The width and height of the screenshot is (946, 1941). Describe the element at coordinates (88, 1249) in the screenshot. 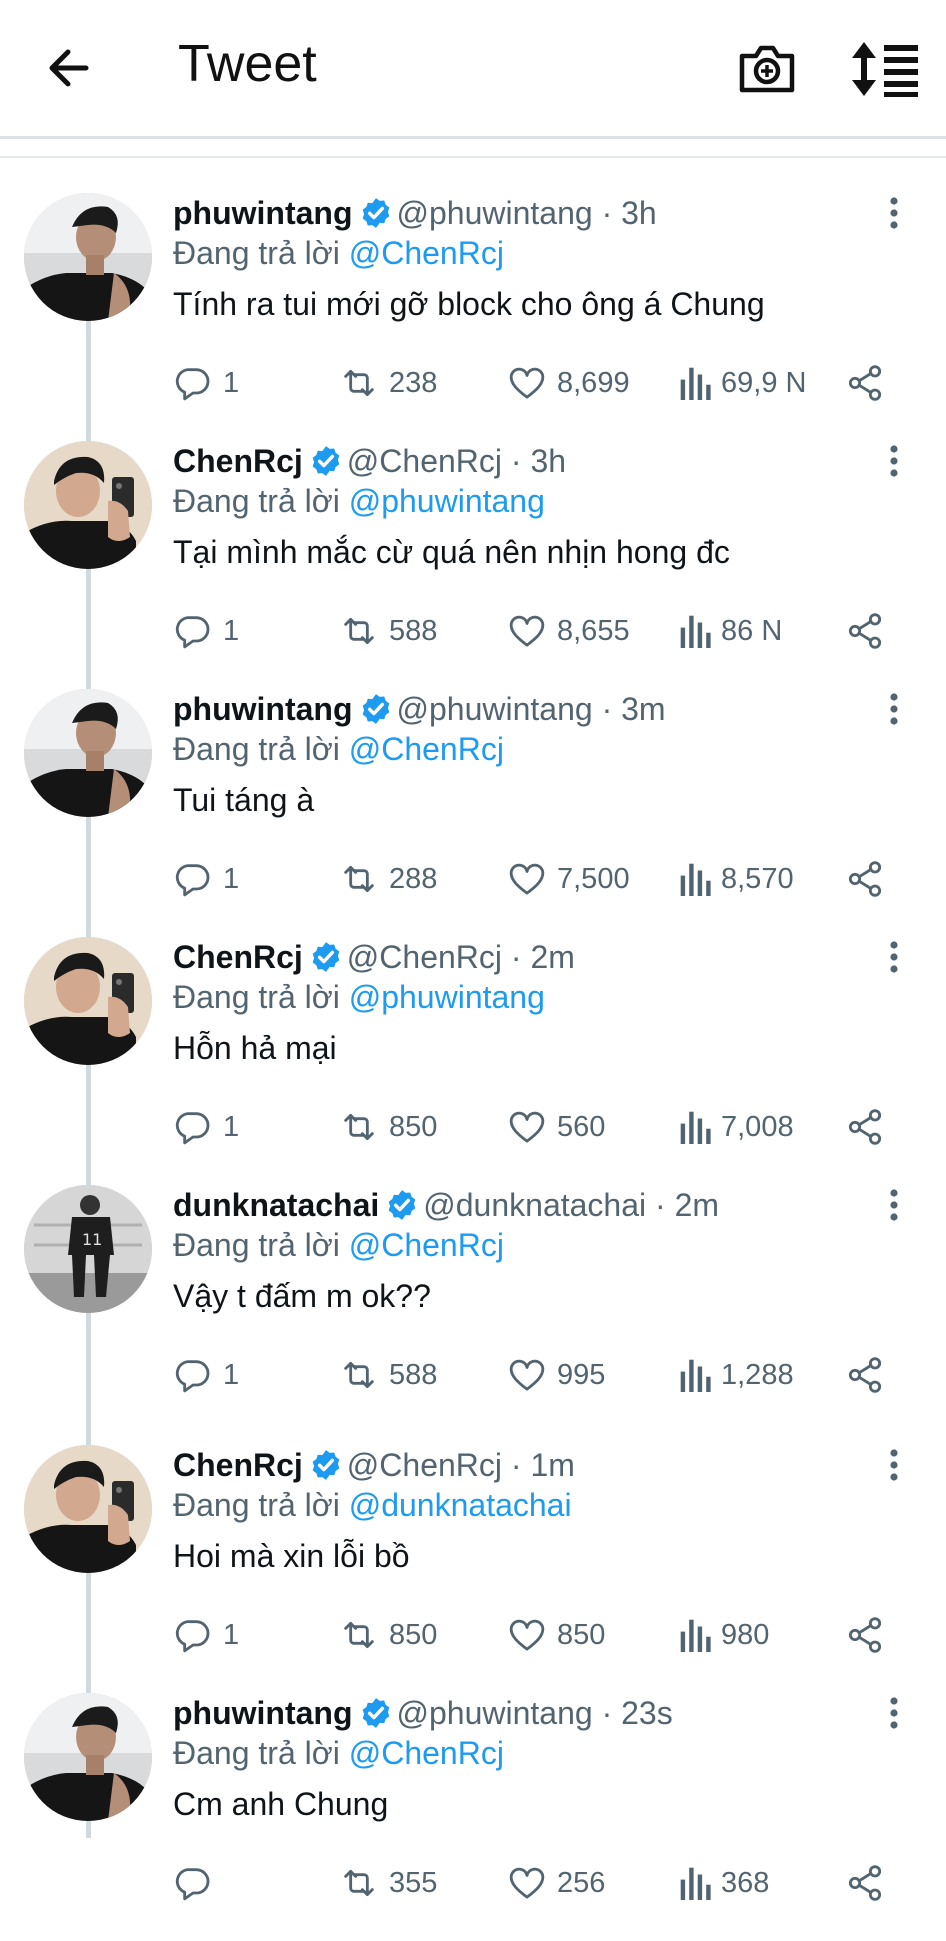

I see `dunk-avatar` at that location.